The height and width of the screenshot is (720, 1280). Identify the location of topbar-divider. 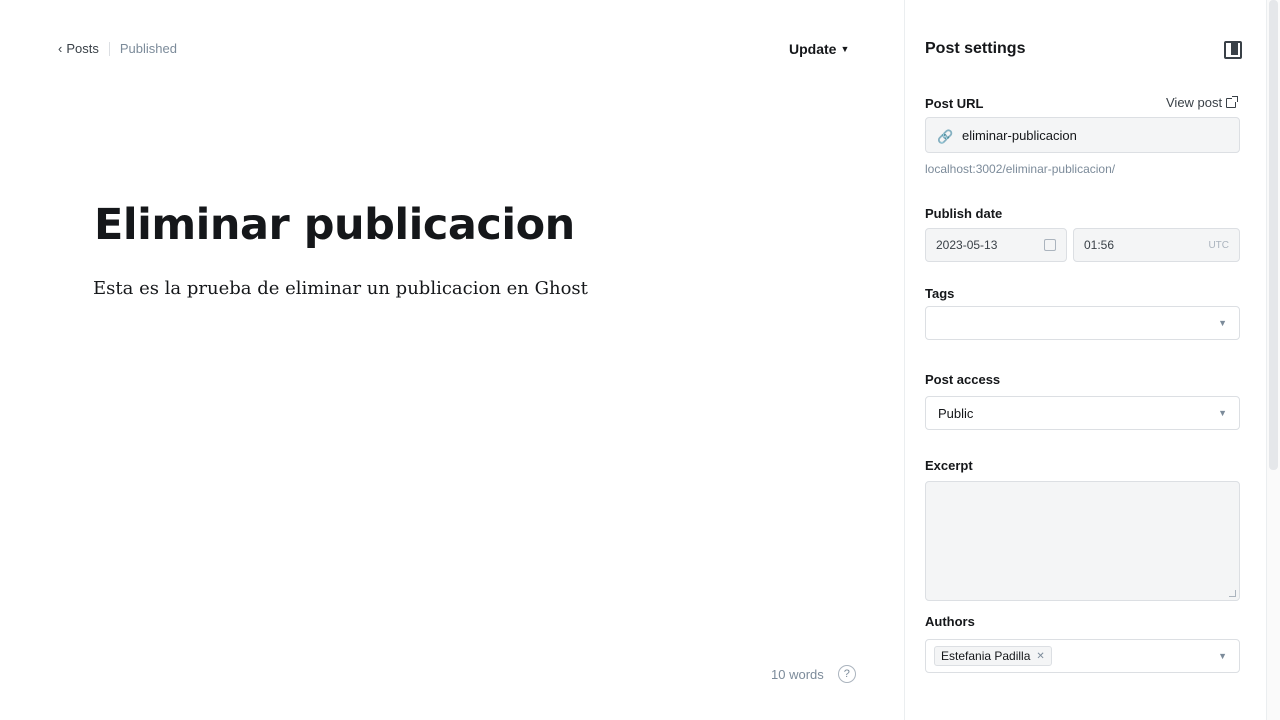
(109, 48).